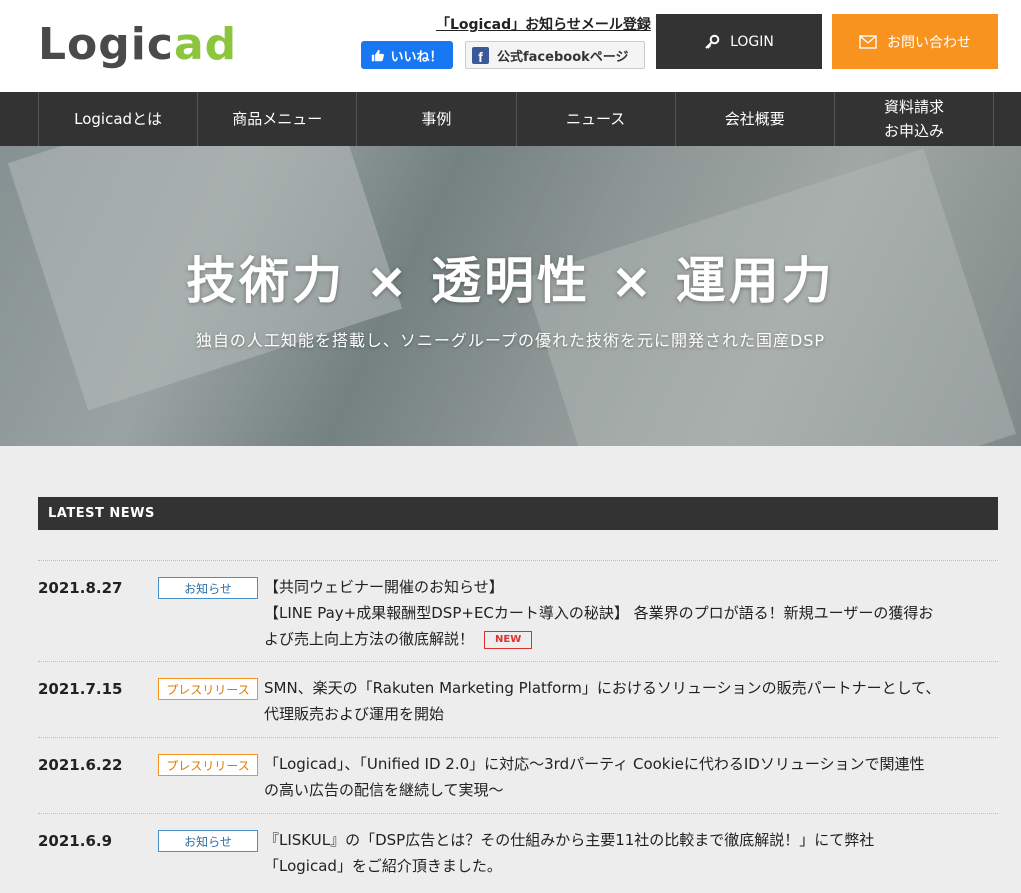 The width and height of the screenshot is (1021, 893). What do you see at coordinates (752, 41) in the screenshot?
I see `login-label: LOGIN` at bounding box center [752, 41].